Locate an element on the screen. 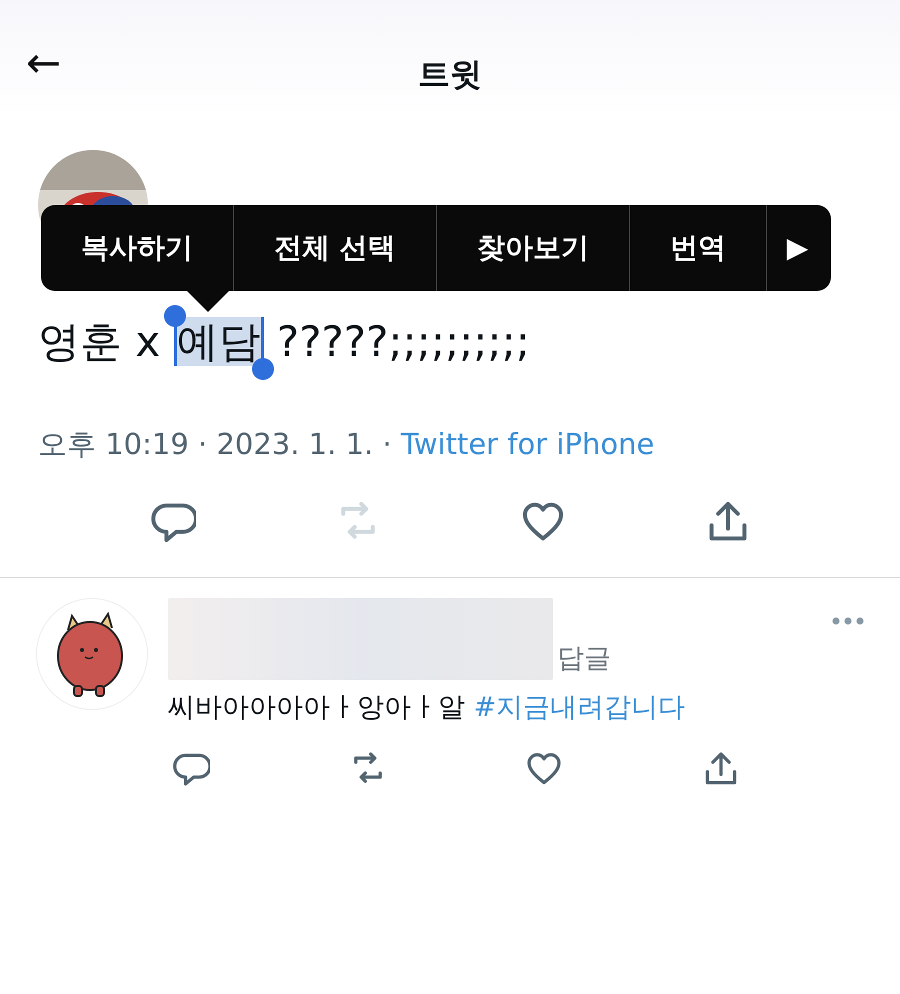  menu-item: 전체 선택 is located at coordinates (335, 248).